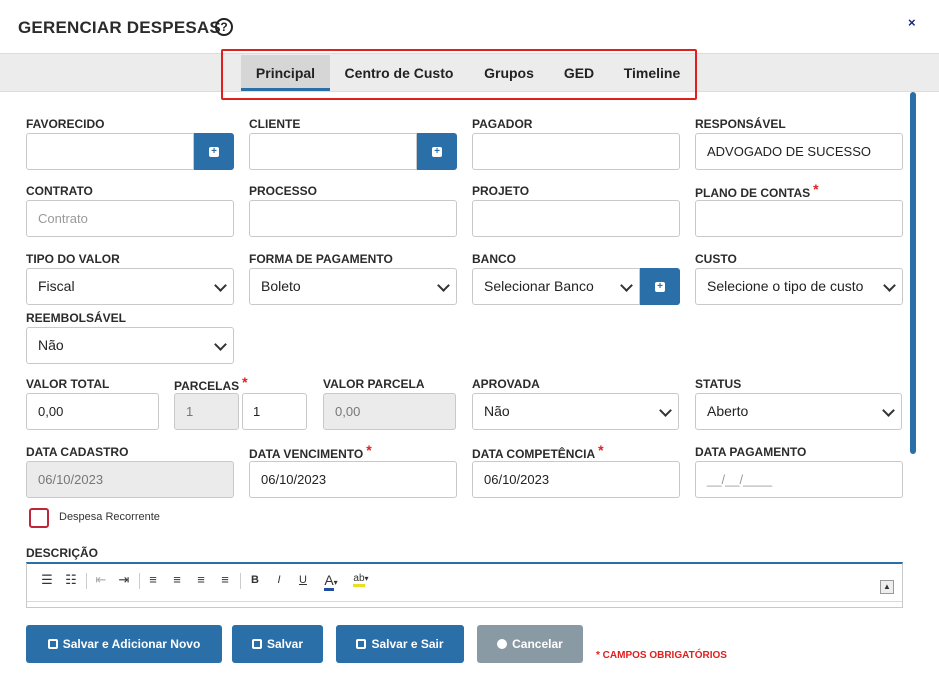 The image size is (939, 678). I want to click on forma-pagamento-select: Boleto, so click(353, 286).